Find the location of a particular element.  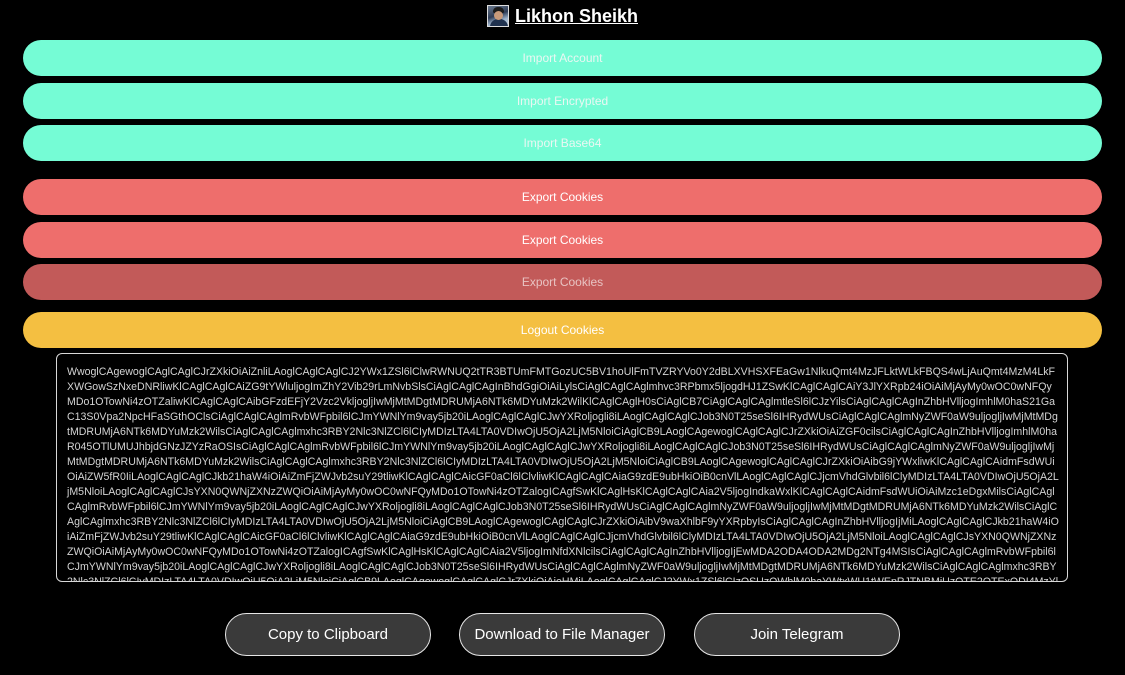

export-cookies-button-3: Export Cookies is located at coordinates (562, 282).